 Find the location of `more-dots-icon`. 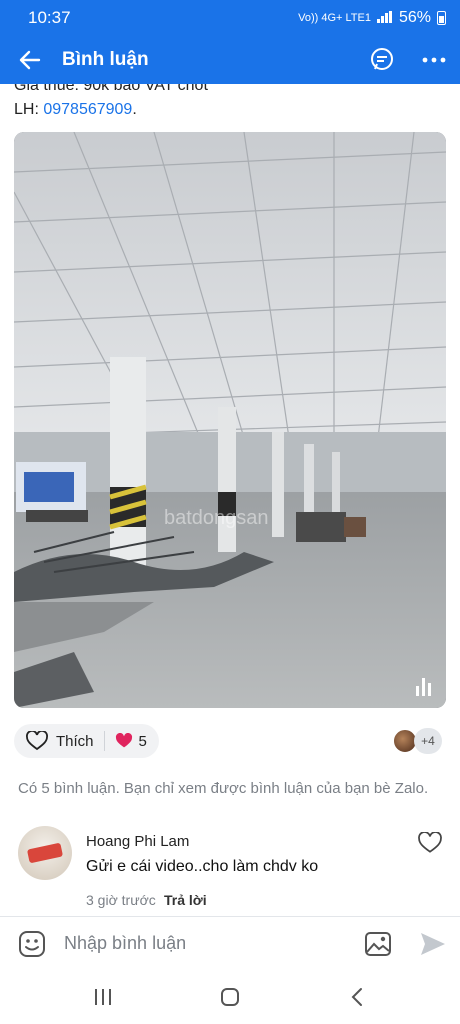

more-dots-icon is located at coordinates (434, 60).